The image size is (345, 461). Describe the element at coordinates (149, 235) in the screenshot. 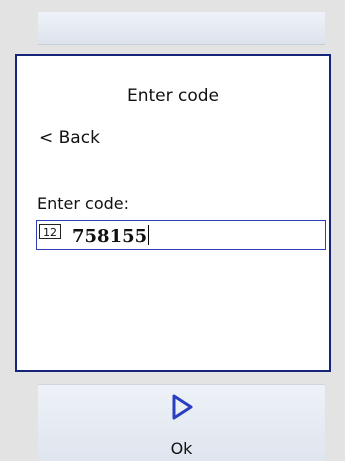

I see `text-caret` at that location.